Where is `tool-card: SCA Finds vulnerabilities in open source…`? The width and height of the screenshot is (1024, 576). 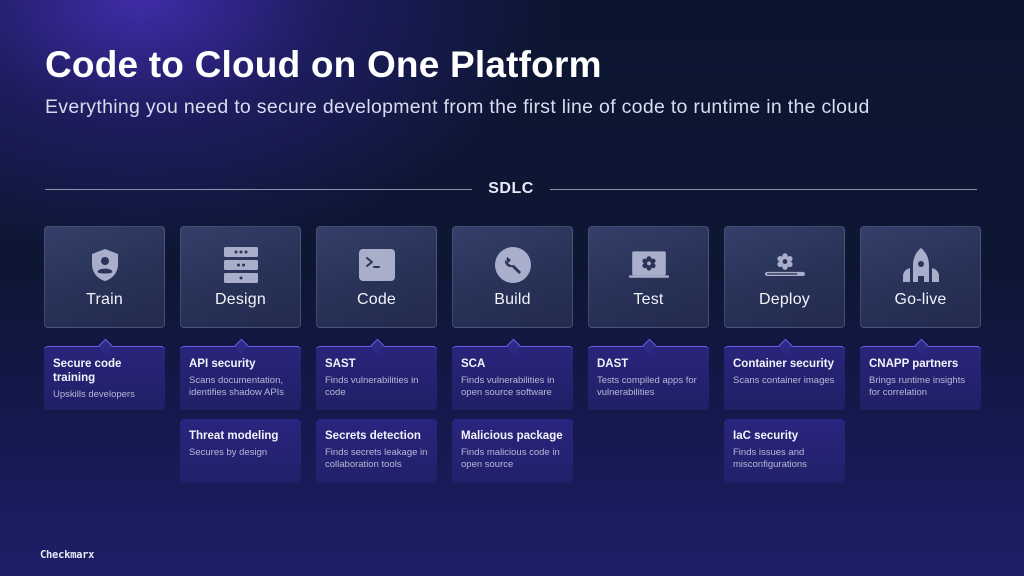
tool-card: SCA Finds vulnerabilities in open source… is located at coordinates (512, 378).